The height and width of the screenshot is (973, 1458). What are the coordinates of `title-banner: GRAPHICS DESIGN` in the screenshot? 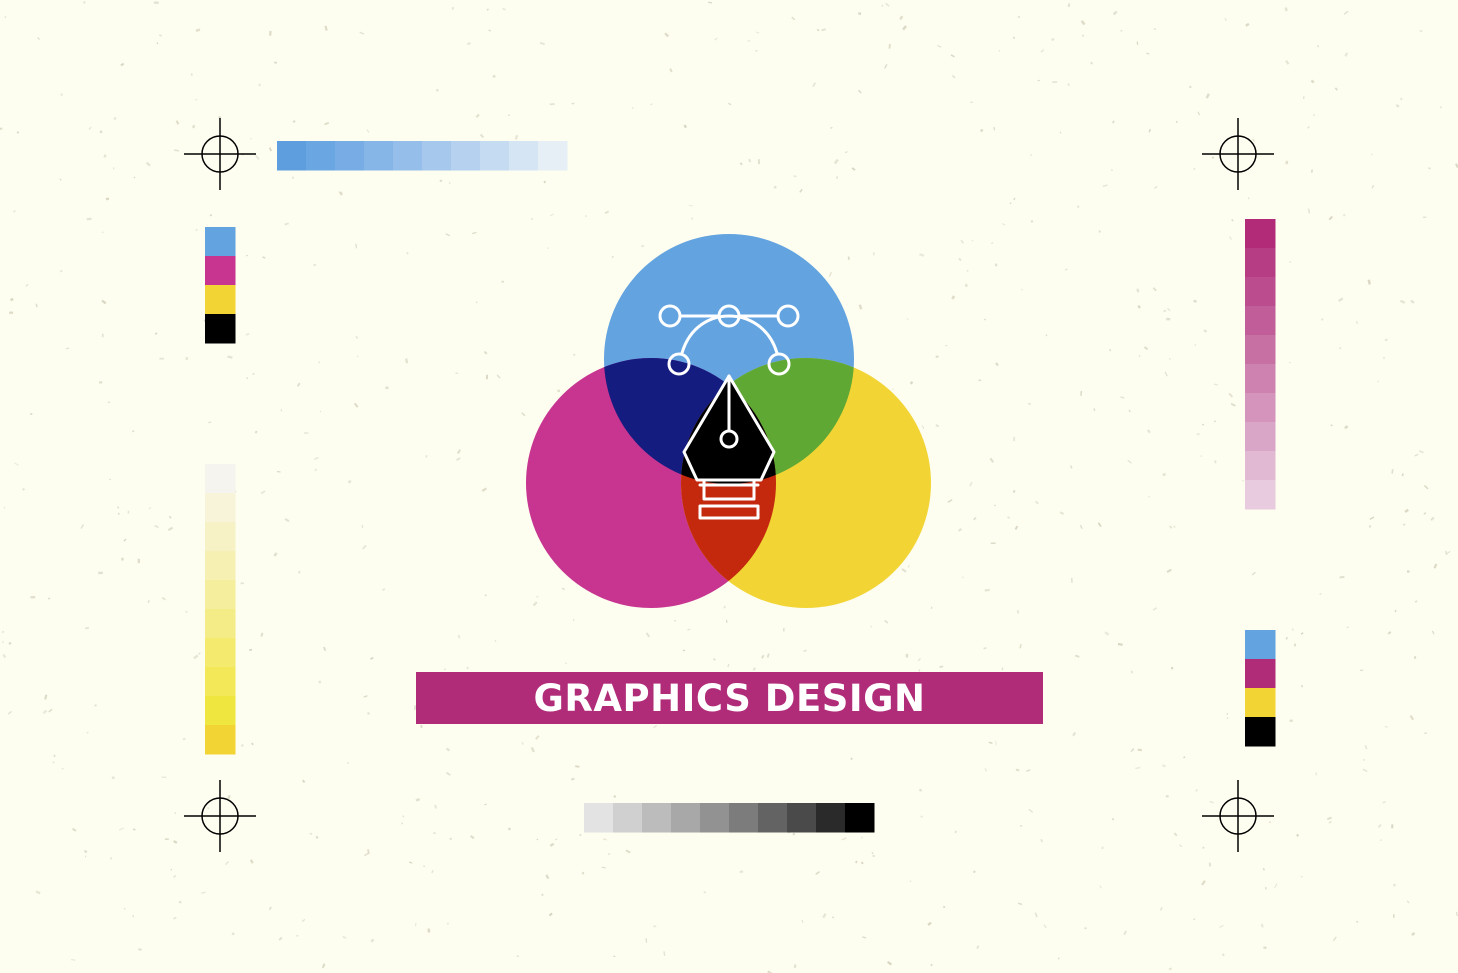 It's located at (729, 698).